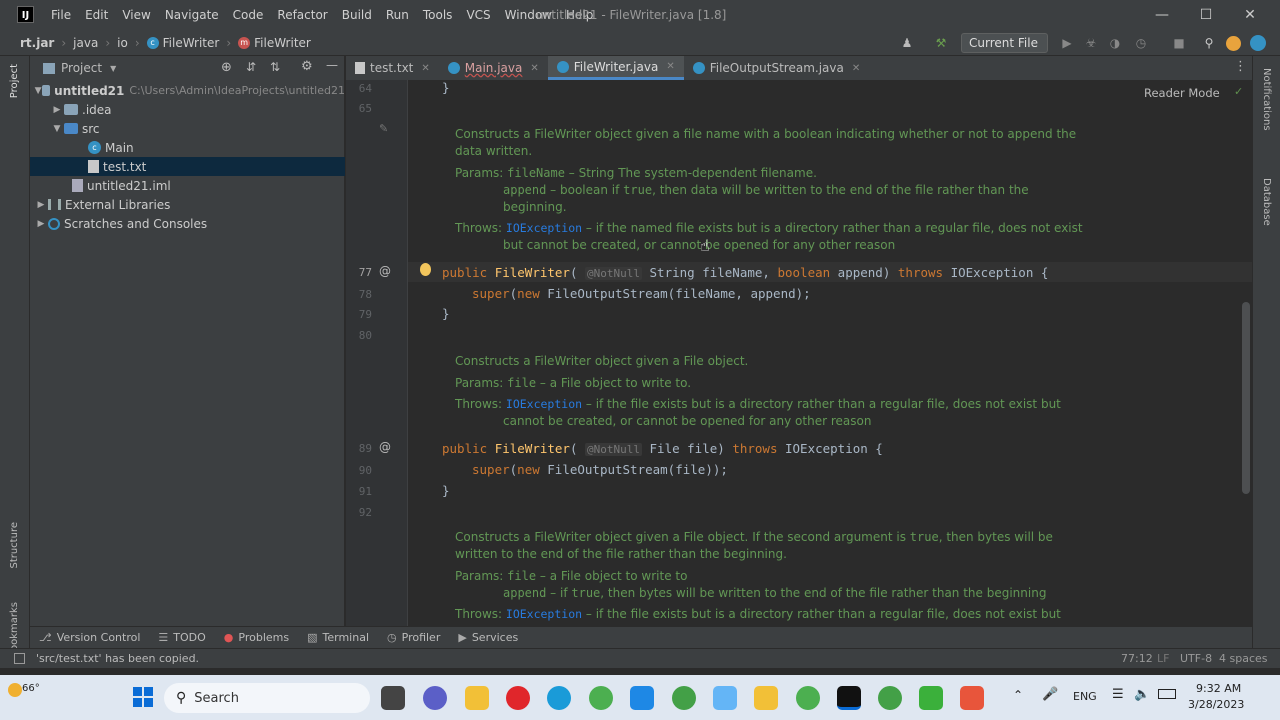  What do you see at coordinates (435, 698) in the screenshot?
I see `teams-icon` at bounding box center [435, 698].